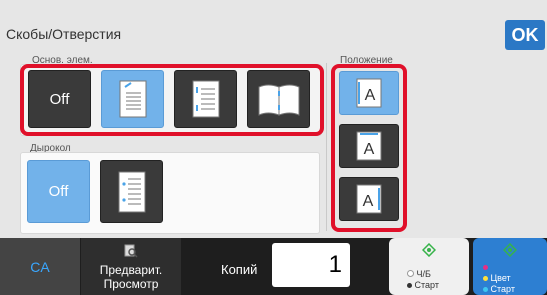 The image size is (547, 295). What do you see at coordinates (429, 250) in the screenshot?
I see `start-diamond-icon` at bounding box center [429, 250].